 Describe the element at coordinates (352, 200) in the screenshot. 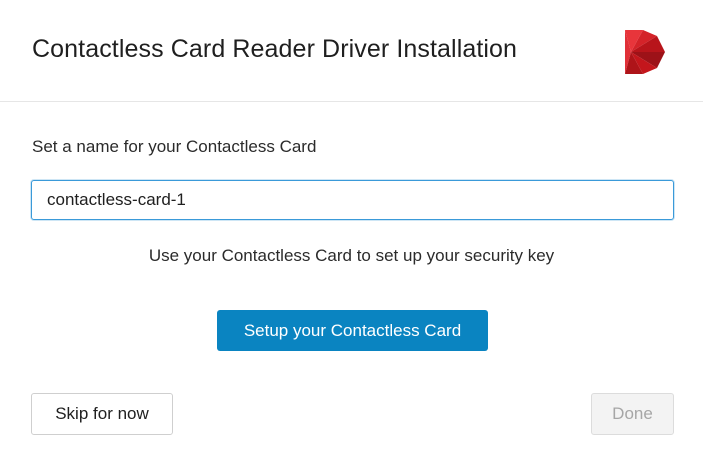

I see `card-name-input` at that location.